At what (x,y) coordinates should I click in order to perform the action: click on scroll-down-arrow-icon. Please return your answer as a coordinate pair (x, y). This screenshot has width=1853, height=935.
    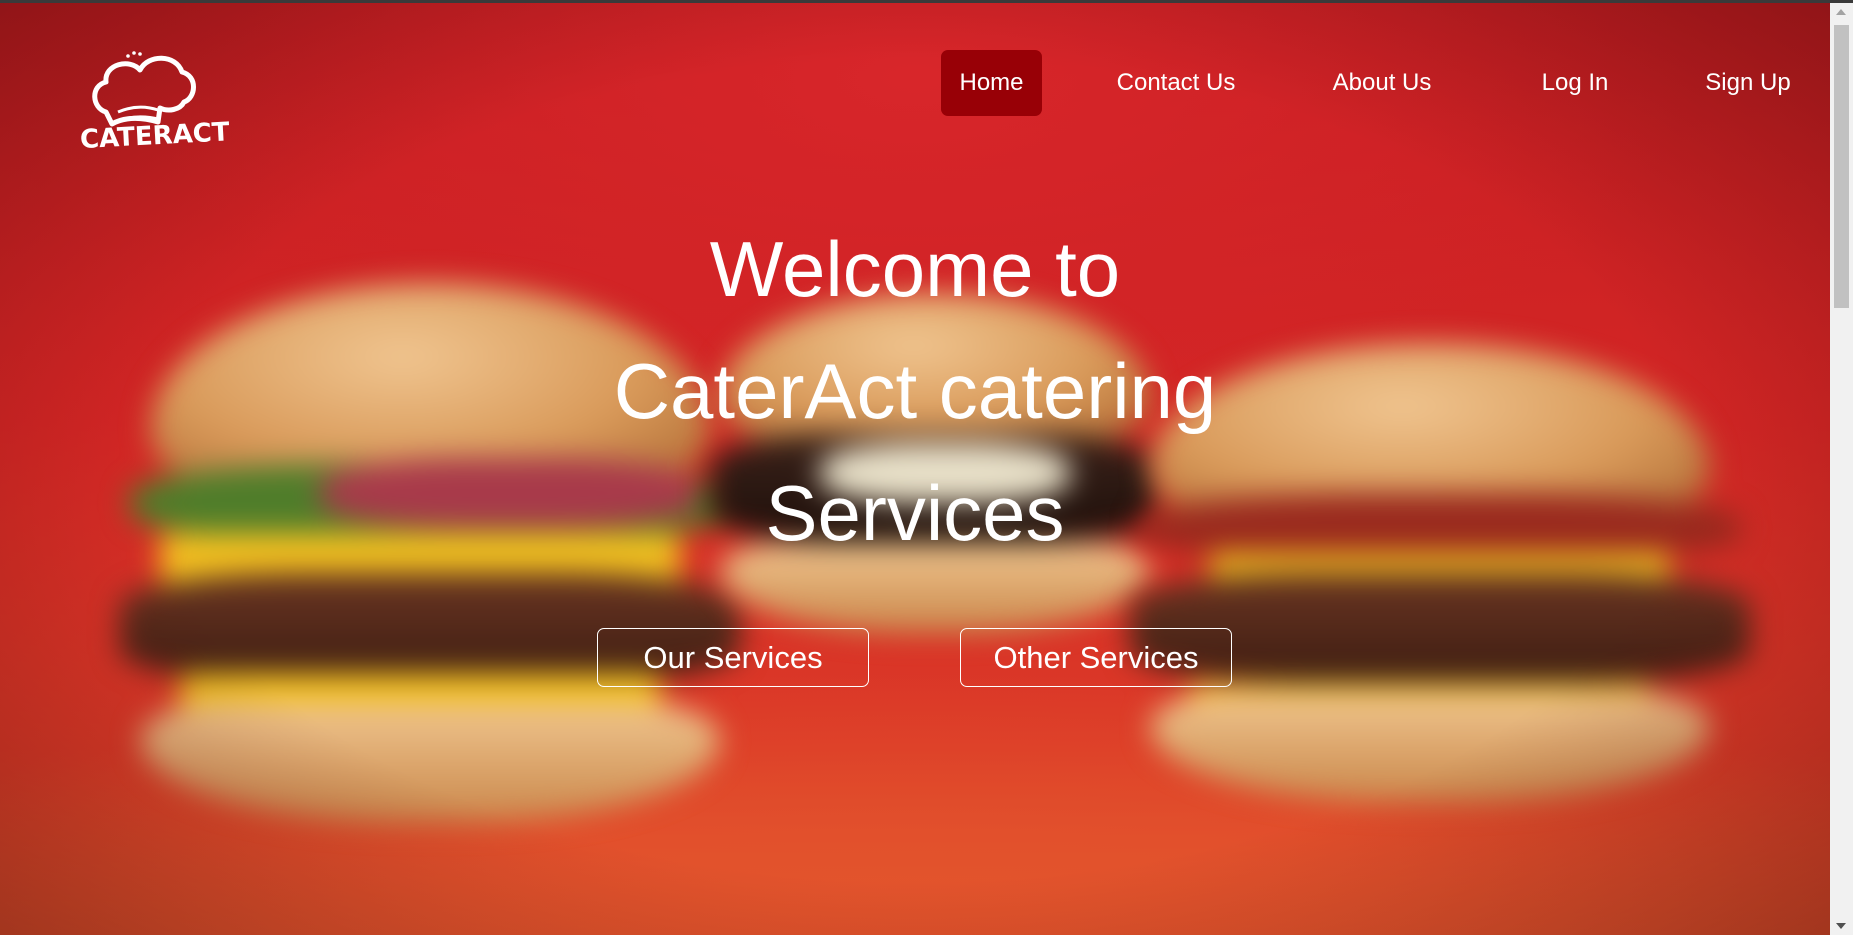
    Looking at the image, I should click on (1841, 926).